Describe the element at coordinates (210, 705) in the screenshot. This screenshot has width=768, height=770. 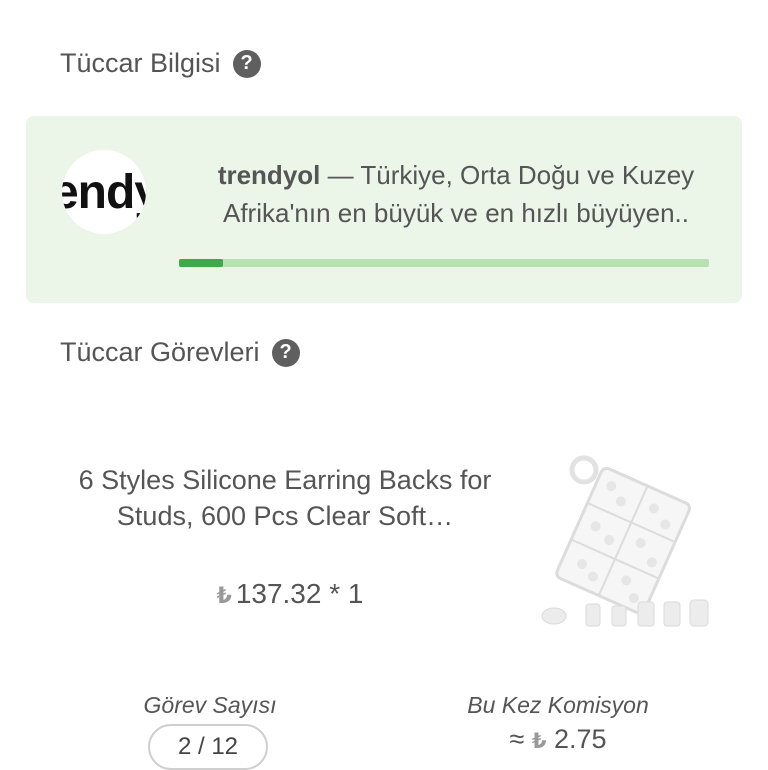
I see `task-count-label: Görev Sayısı` at that location.